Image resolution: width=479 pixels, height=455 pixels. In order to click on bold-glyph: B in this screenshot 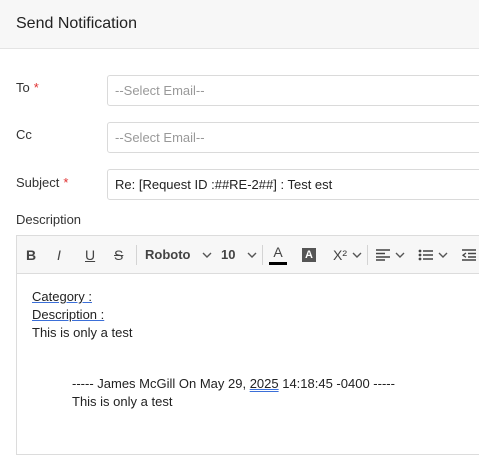, I will do `click(31, 254)`.